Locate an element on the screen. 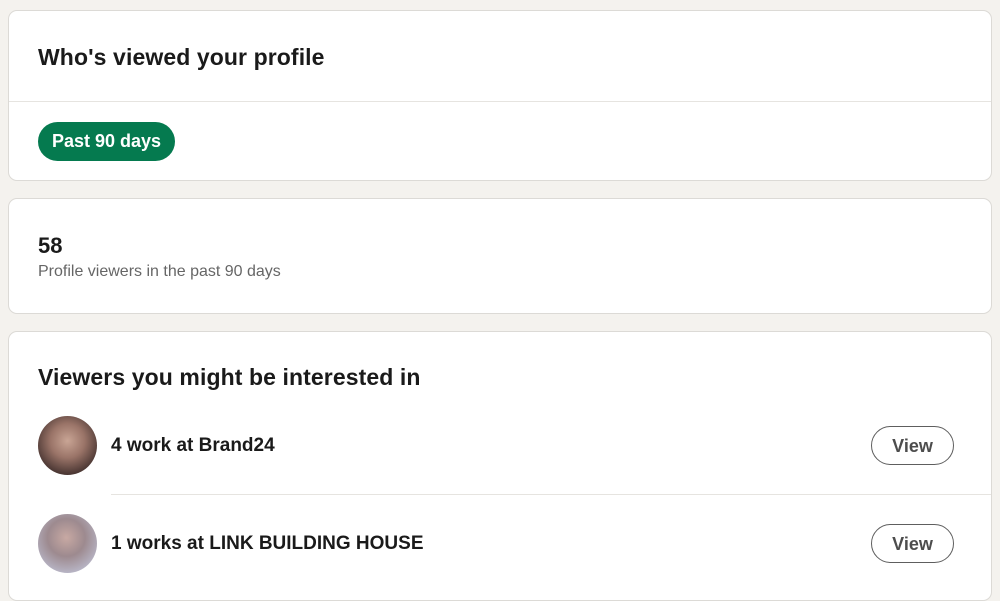 The height and width of the screenshot is (601, 1000). profile-viewers-count: 58 is located at coordinates (50, 245).